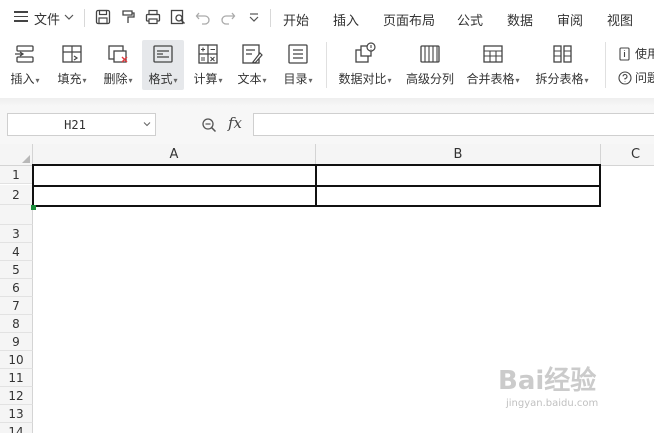 The width and height of the screenshot is (654, 433). I want to click on row-header-12: 12, so click(16, 396).